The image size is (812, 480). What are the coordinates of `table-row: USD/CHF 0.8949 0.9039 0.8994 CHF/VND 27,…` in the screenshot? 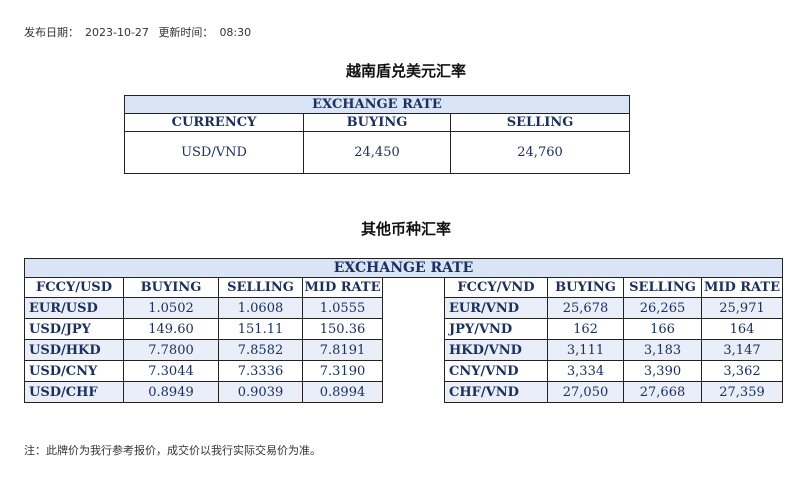 It's located at (404, 392).